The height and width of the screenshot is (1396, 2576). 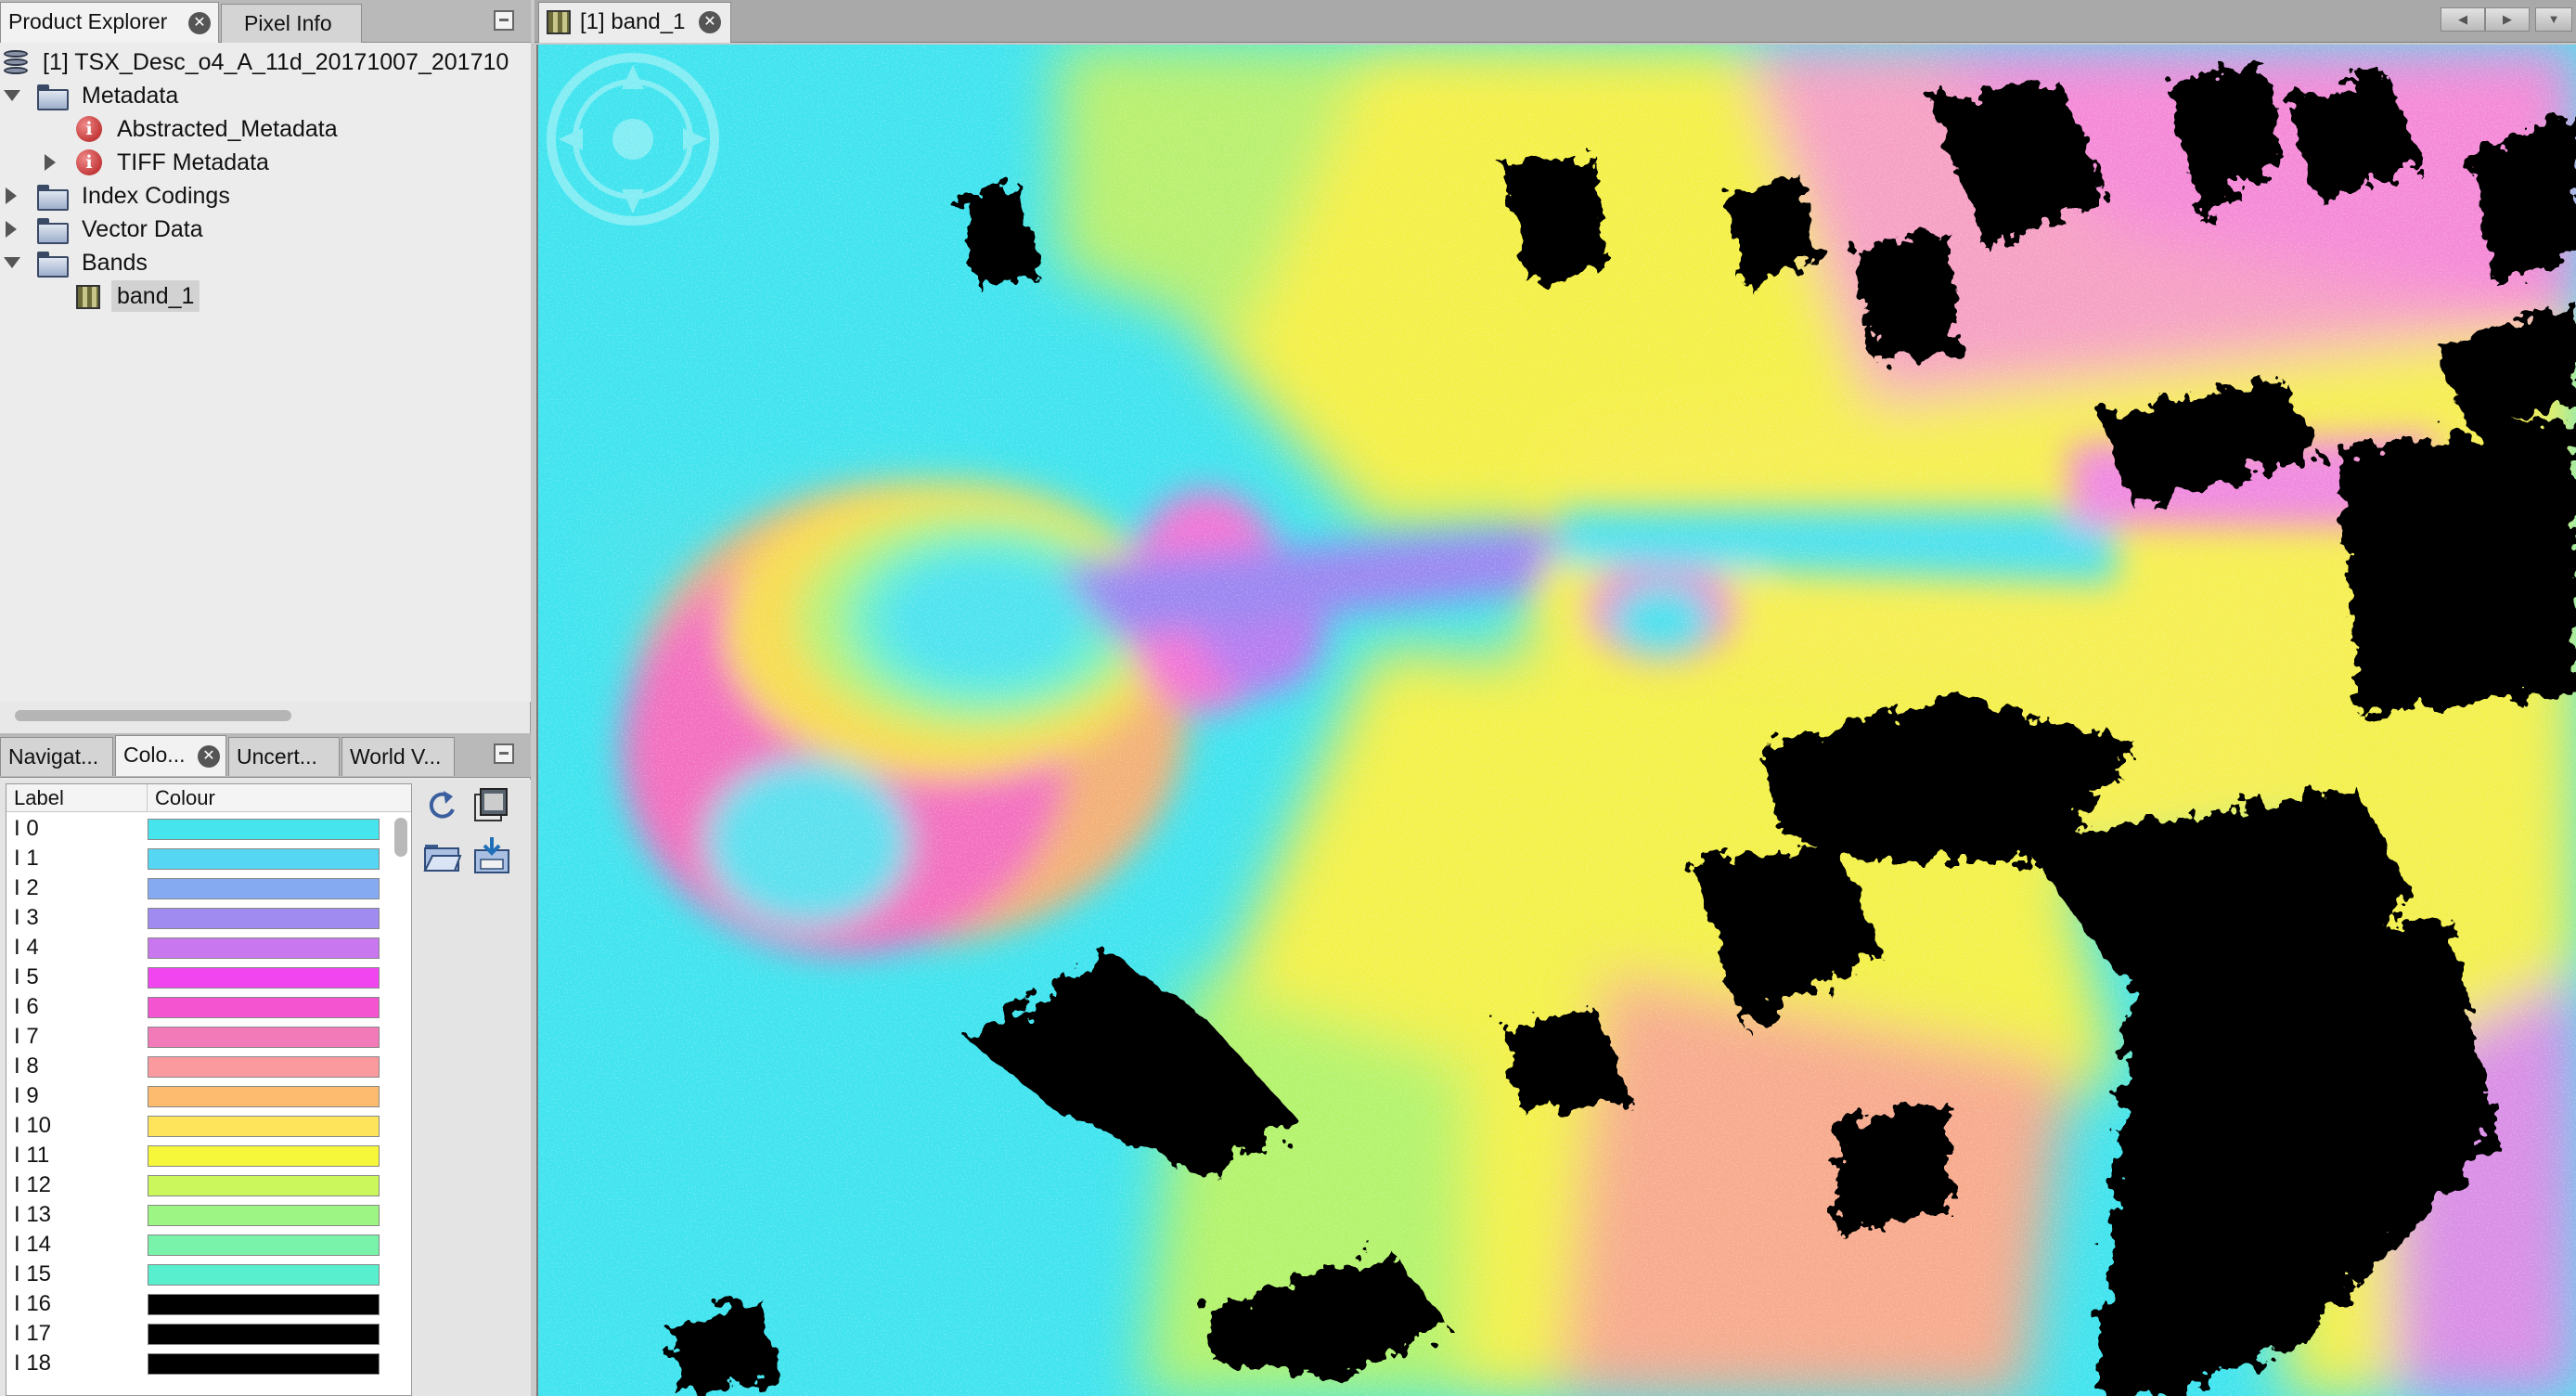 I want to click on tree-item-band-1: band_1, so click(x=185, y=296).